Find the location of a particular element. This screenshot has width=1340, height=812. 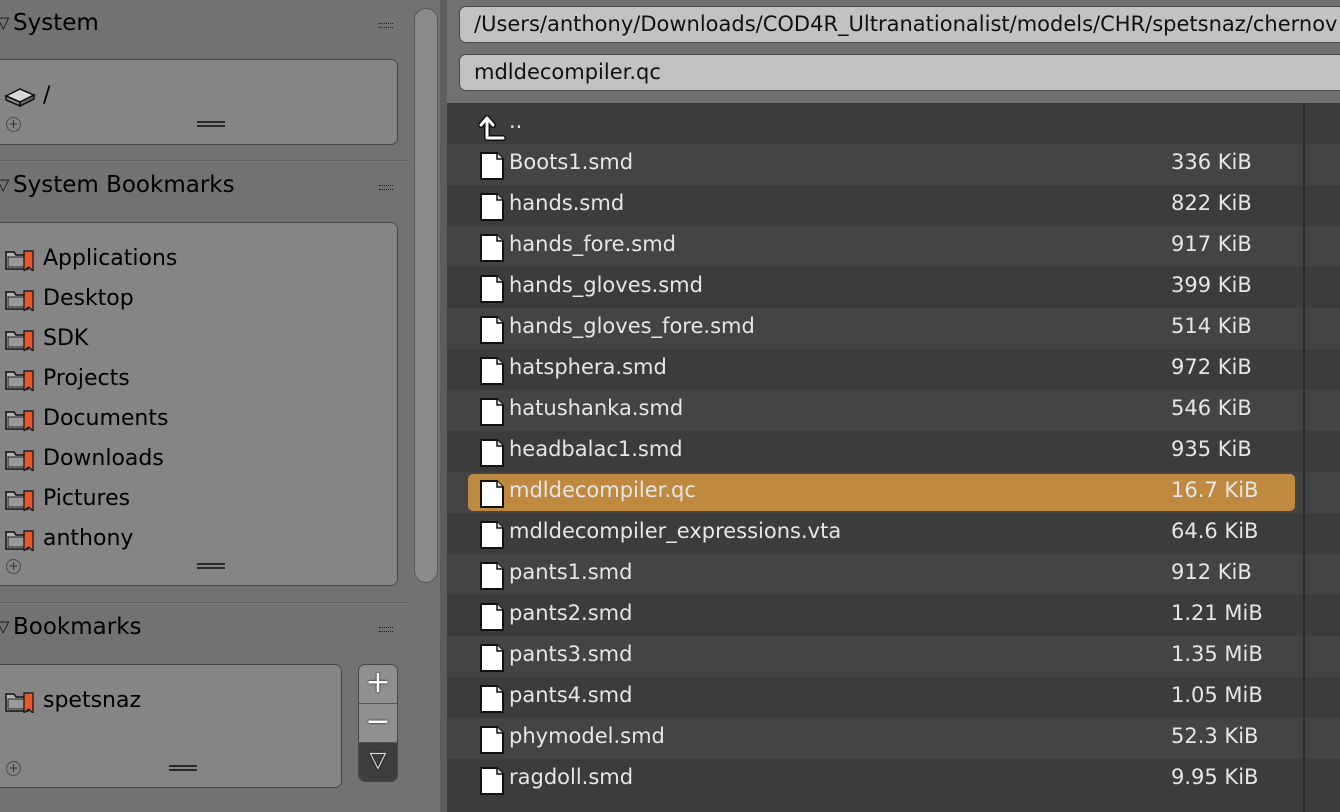

sidebar-item-downloads: Downloads is located at coordinates (191, 459).